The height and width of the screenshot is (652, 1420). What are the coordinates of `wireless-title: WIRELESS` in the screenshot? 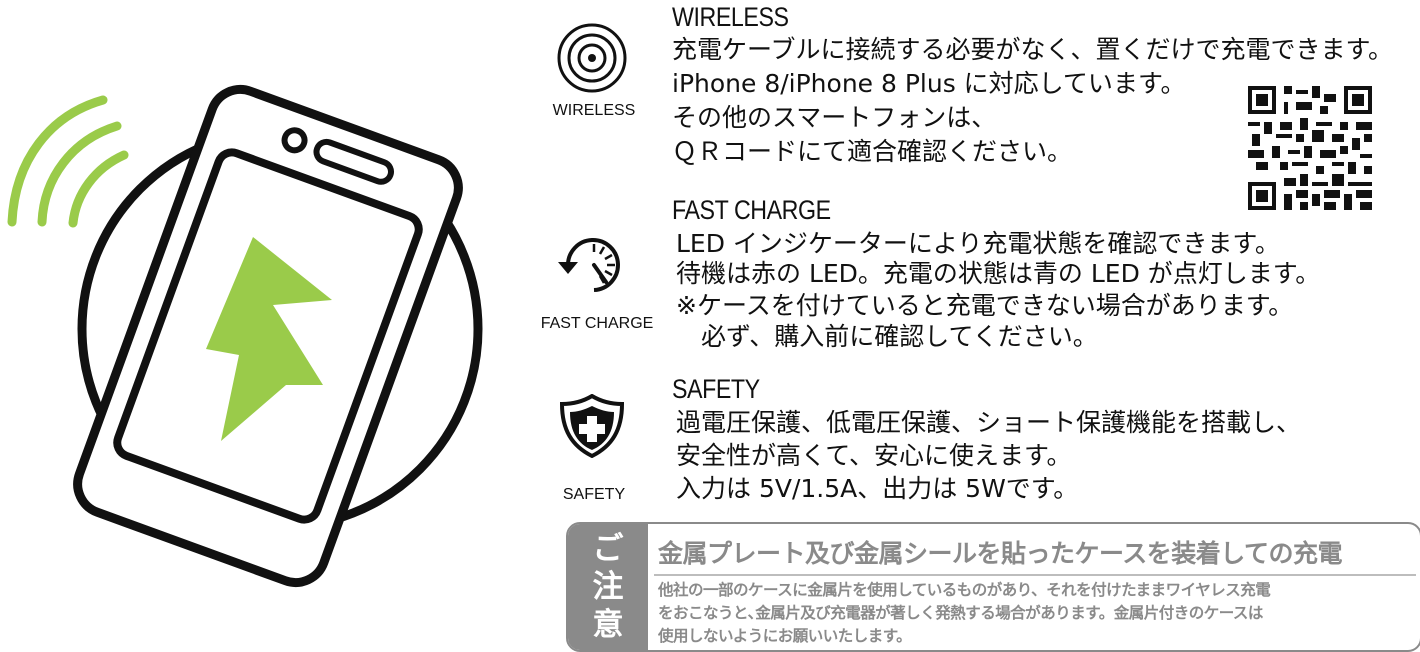 It's located at (730, 17).